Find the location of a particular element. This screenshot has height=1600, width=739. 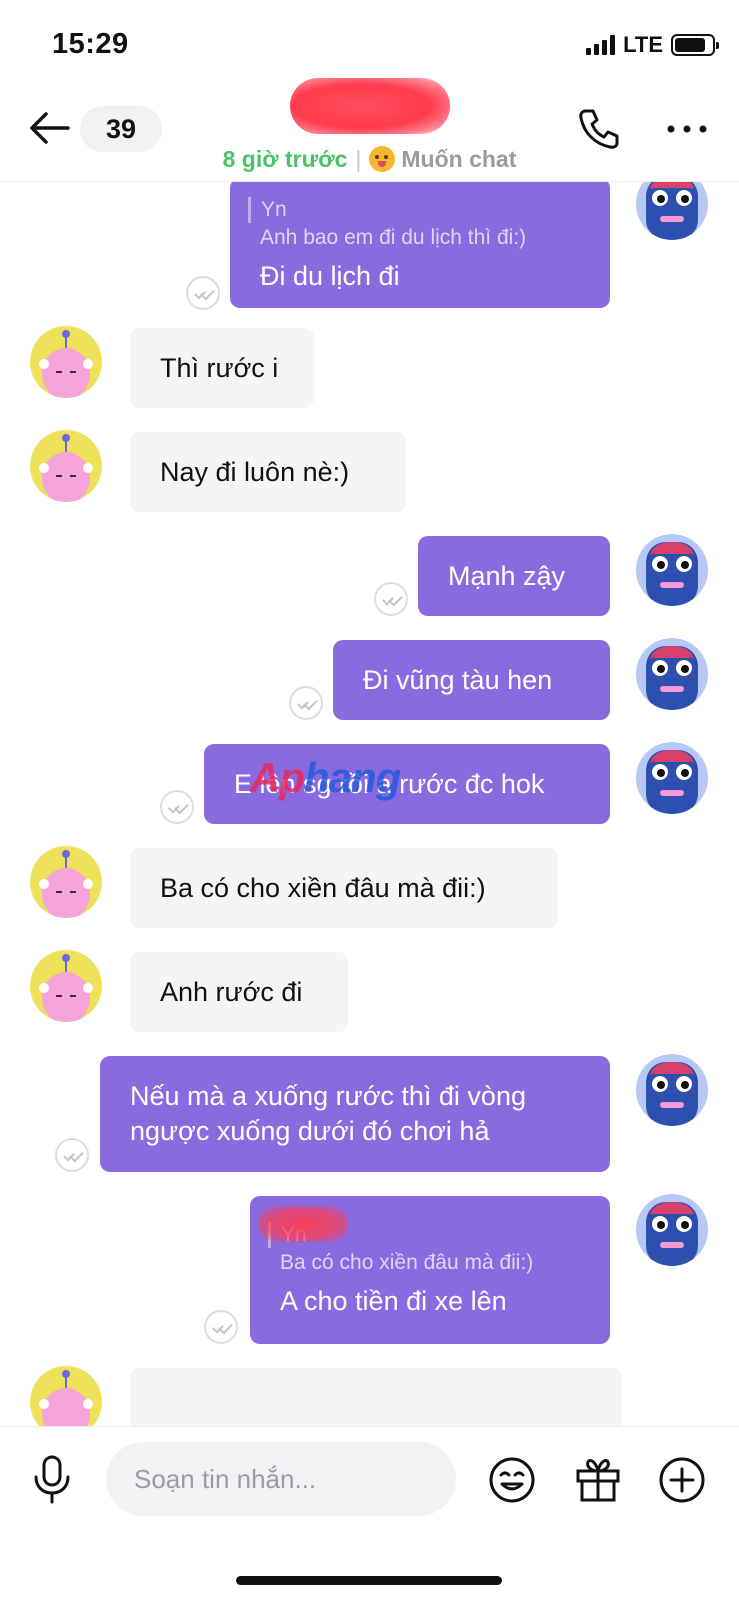

incoming-message-partial is located at coordinates (376, 1397).